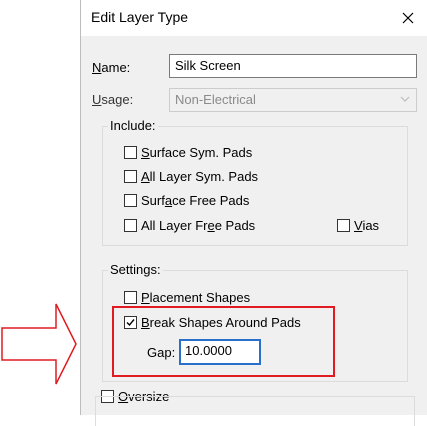  I want to click on vias-checkbox: Vias, so click(358, 225).